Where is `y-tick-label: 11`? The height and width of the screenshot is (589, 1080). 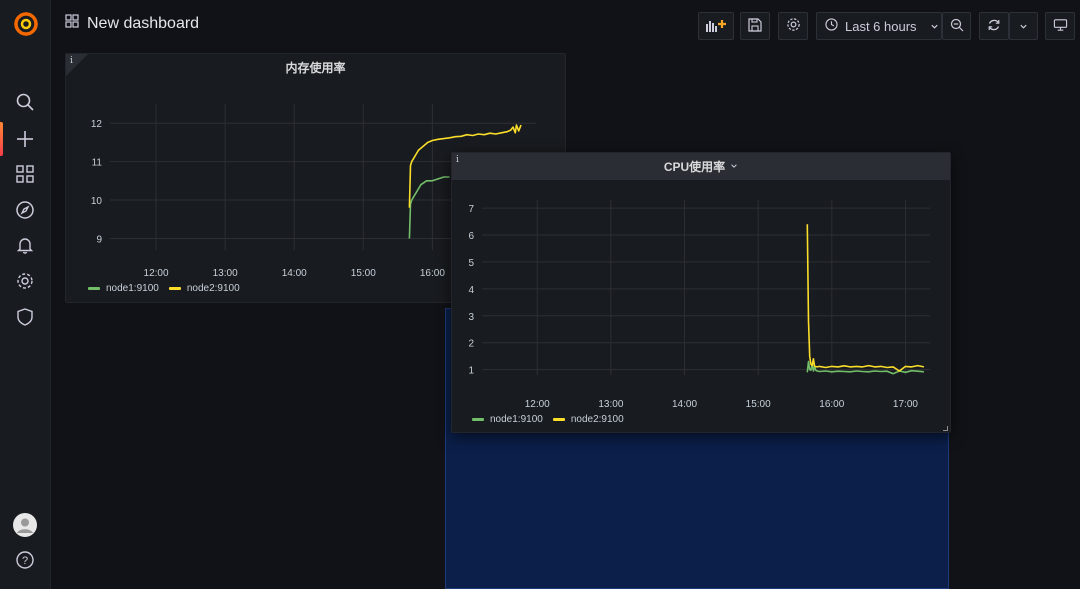
y-tick-label: 11 is located at coordinates (97, 163).